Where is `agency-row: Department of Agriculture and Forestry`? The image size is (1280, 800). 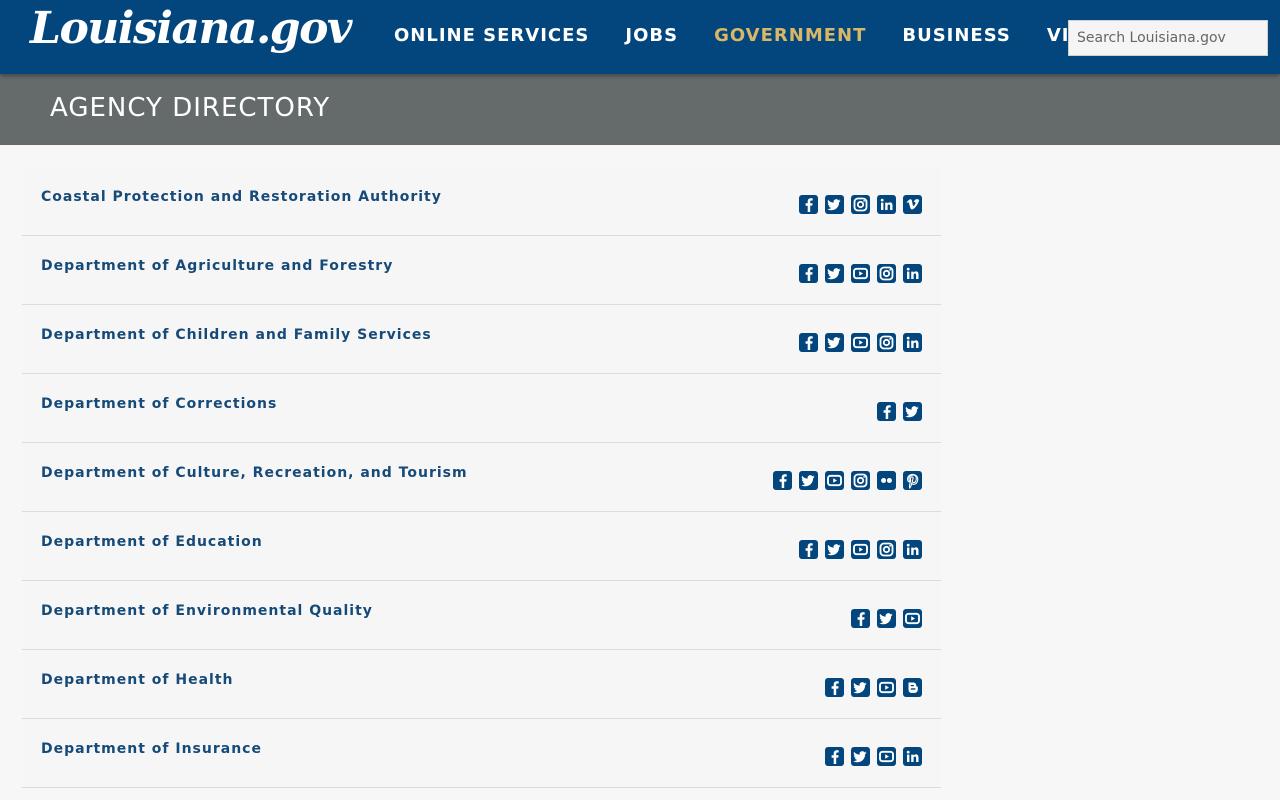
agency-row: Department of Agriculture and Forestry is located at coordinates (481, 270).